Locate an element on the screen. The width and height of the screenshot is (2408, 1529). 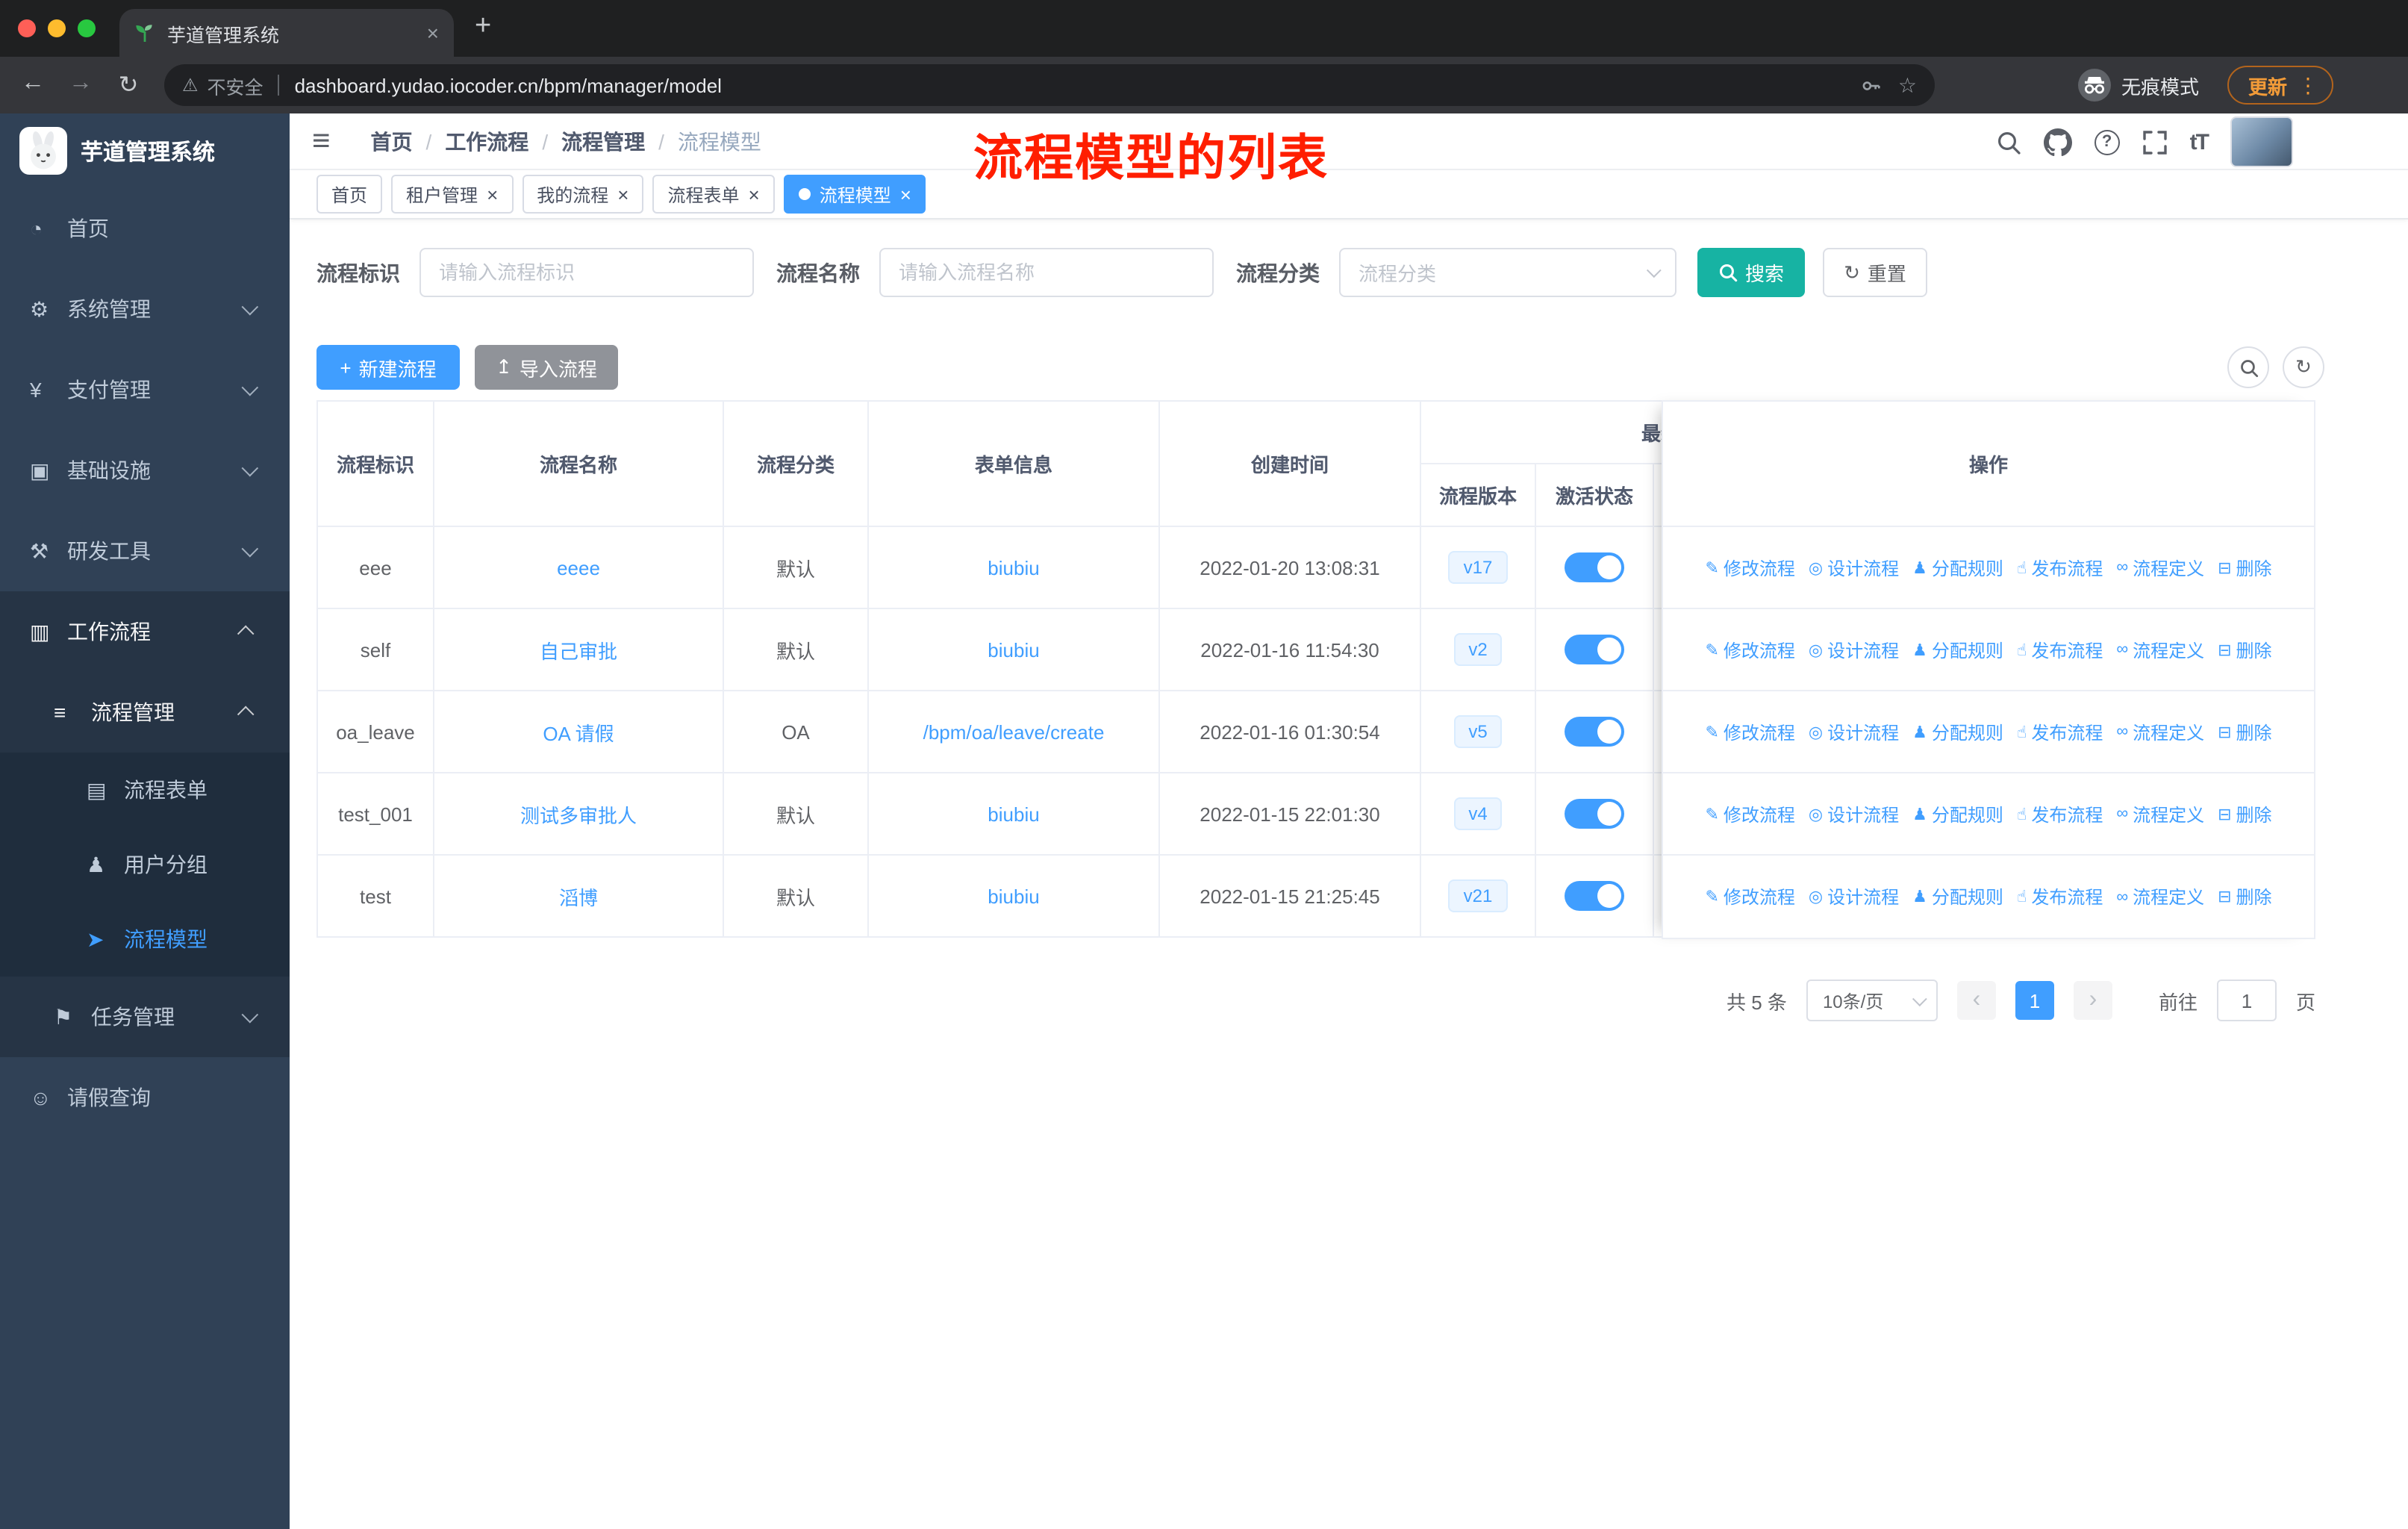
github-icon is located at coordinates (2057, 142).